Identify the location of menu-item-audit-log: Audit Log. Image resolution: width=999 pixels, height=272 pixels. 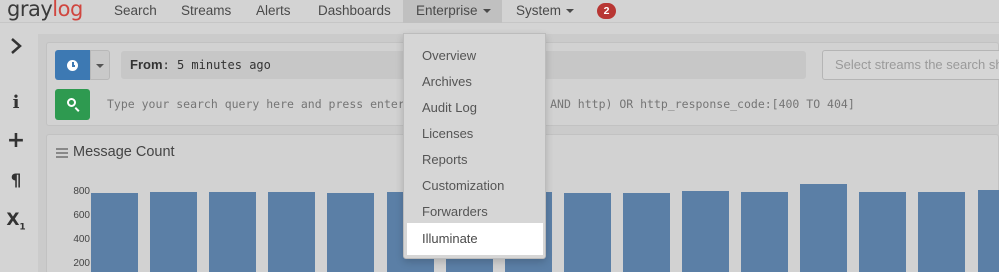
(474, 108).